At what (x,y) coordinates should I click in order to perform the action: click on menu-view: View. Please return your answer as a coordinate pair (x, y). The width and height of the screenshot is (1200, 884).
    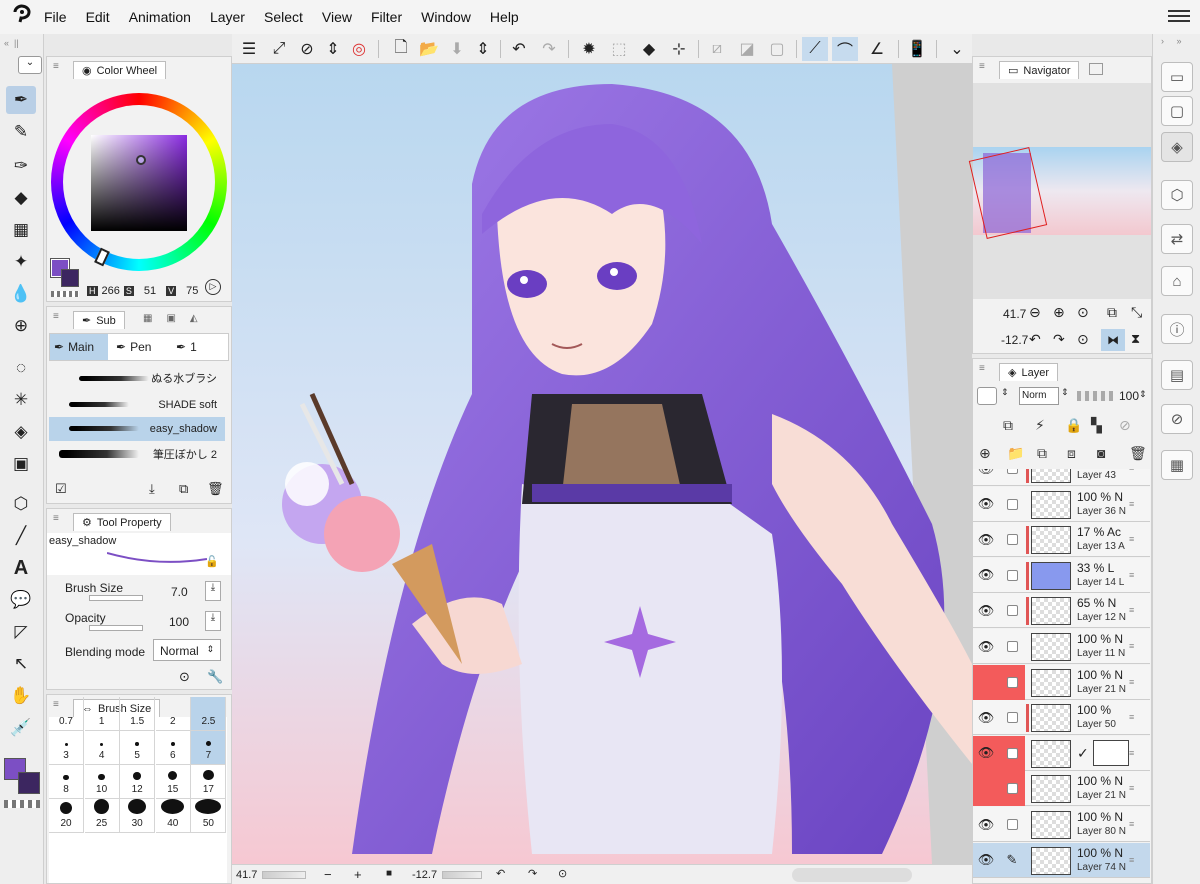
    Looking at the image, I should click on (337, 17).